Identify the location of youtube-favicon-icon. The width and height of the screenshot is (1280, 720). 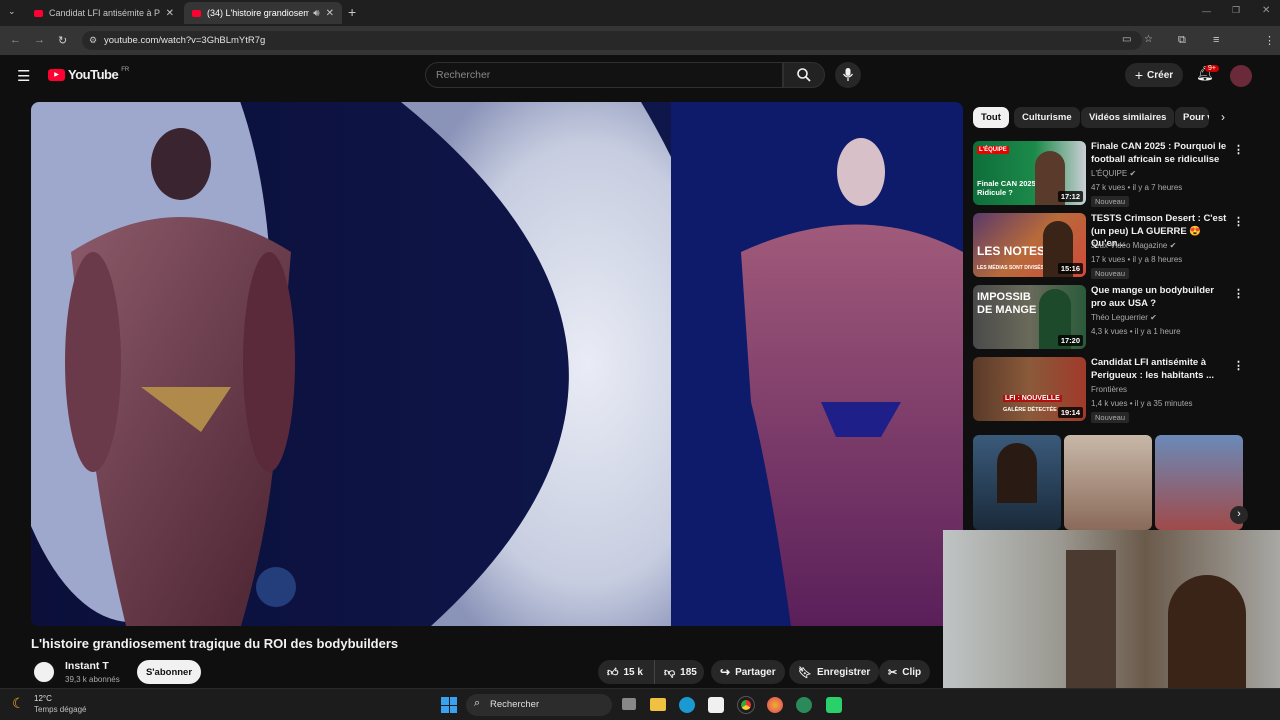
(38, 13).